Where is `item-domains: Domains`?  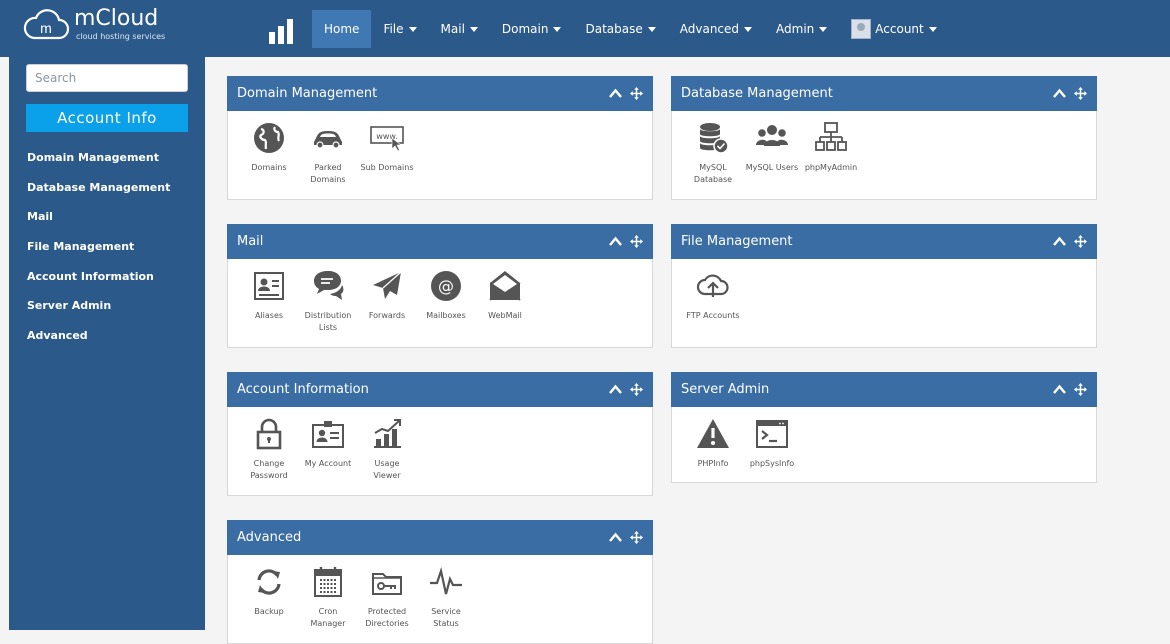
item-domains: Domains is located at coordinates (269, 153).